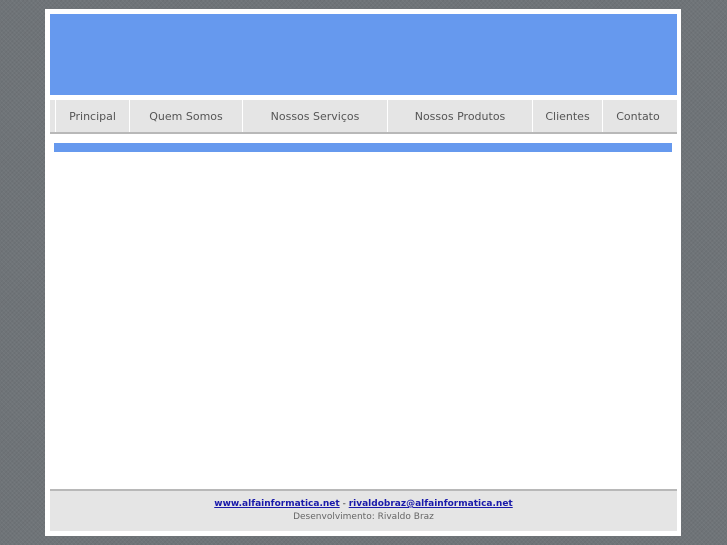 The height and width of the screenshot is (545, 727). I want to click on header-banner, so click(363, 54).